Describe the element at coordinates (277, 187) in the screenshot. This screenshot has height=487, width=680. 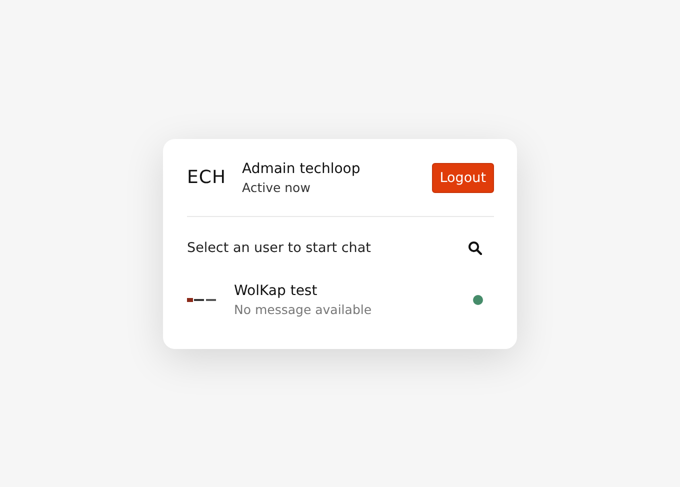
I see `status-text: Active now` at that location.